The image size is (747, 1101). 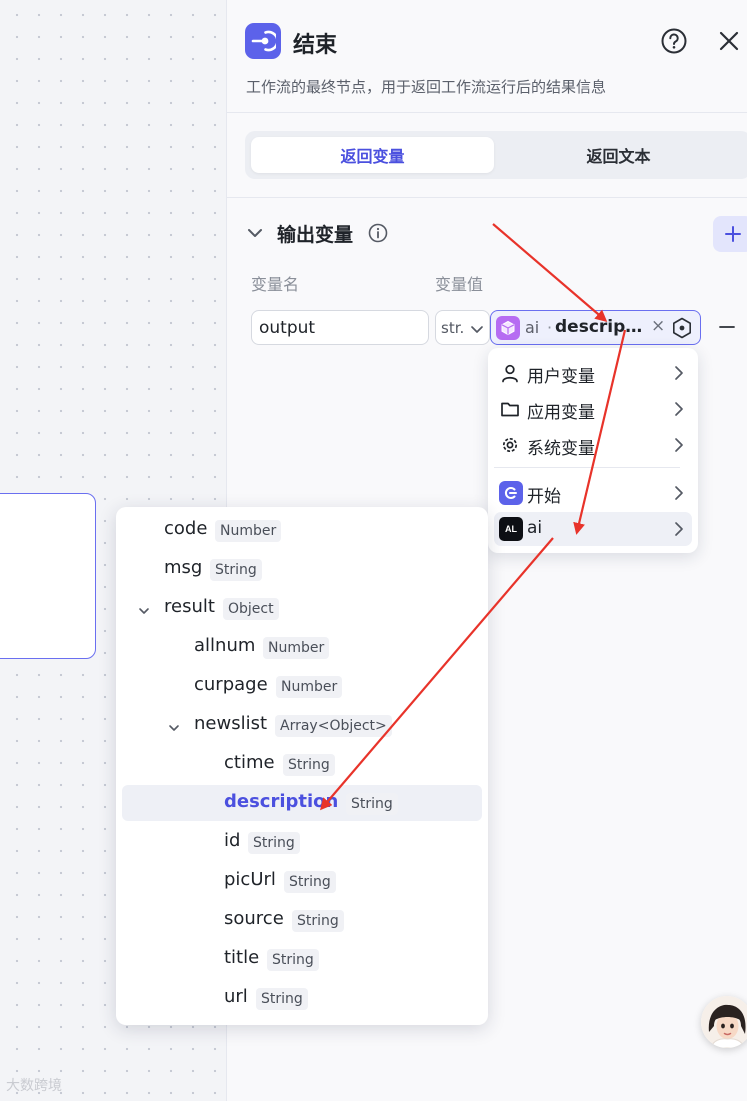 I want to click on tree-variable-name: source, so click(x=254, y=918).